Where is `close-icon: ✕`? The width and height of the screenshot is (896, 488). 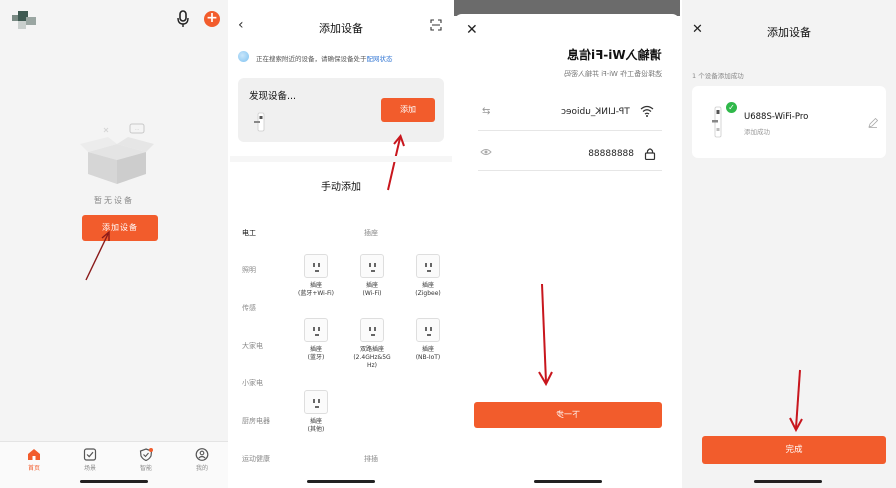
close-icon: ✕ is located at coordinates (472, 30).